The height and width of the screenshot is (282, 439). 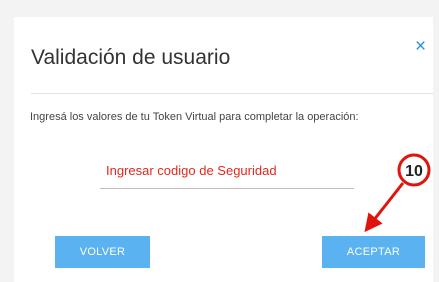 What do you see at coordinates (131, 57) in the screenshot?
I see `dialog-title: Validación de usuario` at bounding box center [131, 57].